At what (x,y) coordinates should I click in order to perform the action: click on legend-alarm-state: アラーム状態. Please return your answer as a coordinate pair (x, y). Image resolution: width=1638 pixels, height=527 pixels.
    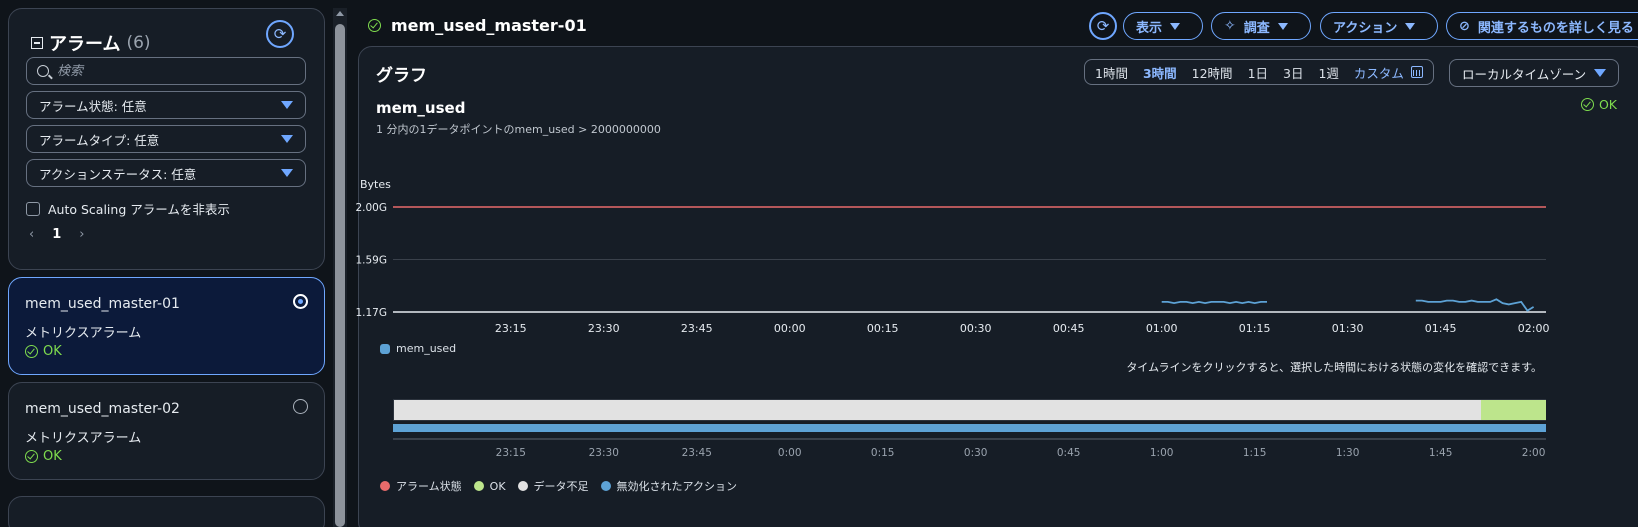
    Looking at the image, I should click on (429, 486).